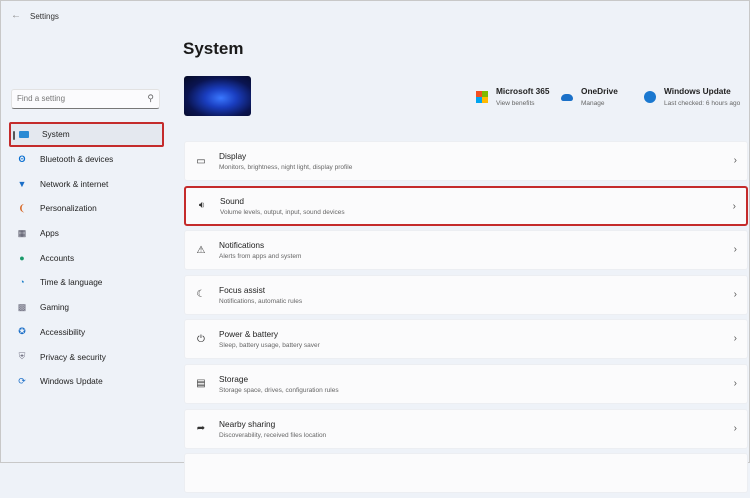  Describe the element at coordinates (44, 16) in the screenshot. I see `app-title: Settings` at that location.